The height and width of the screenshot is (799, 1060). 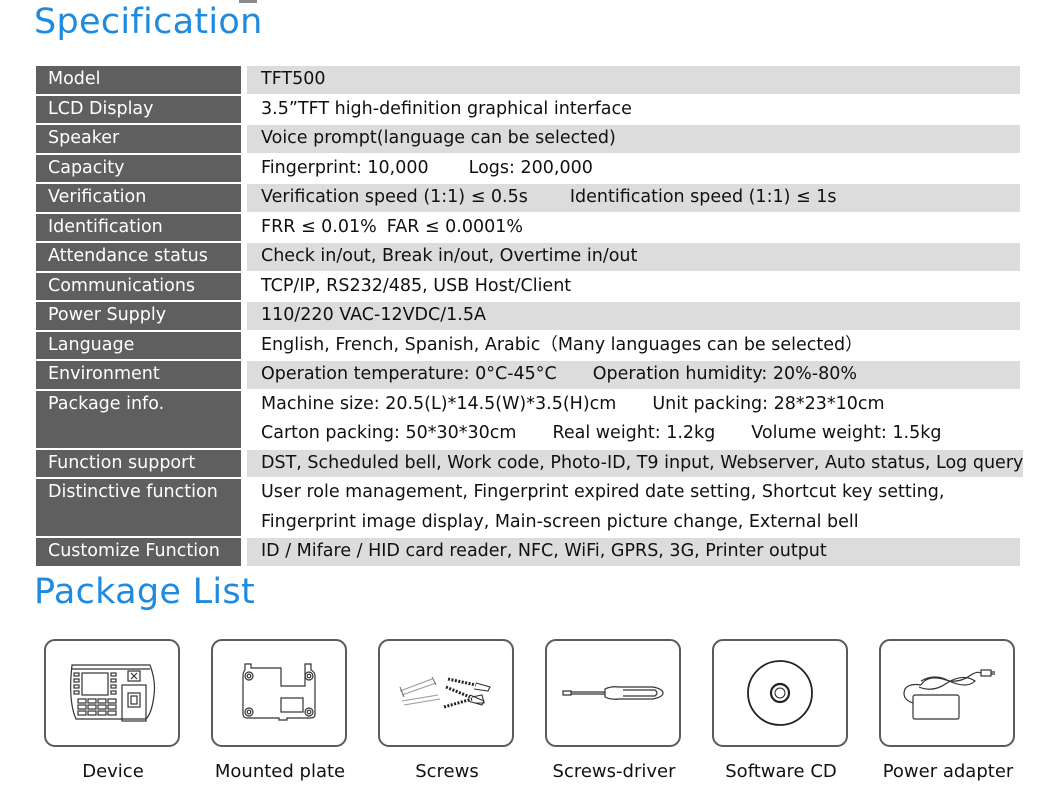 I want to click on spec-row-power-supply: Power Supply 110/220 VAC-12VDC/1.5A, so click(x=528, y=316).